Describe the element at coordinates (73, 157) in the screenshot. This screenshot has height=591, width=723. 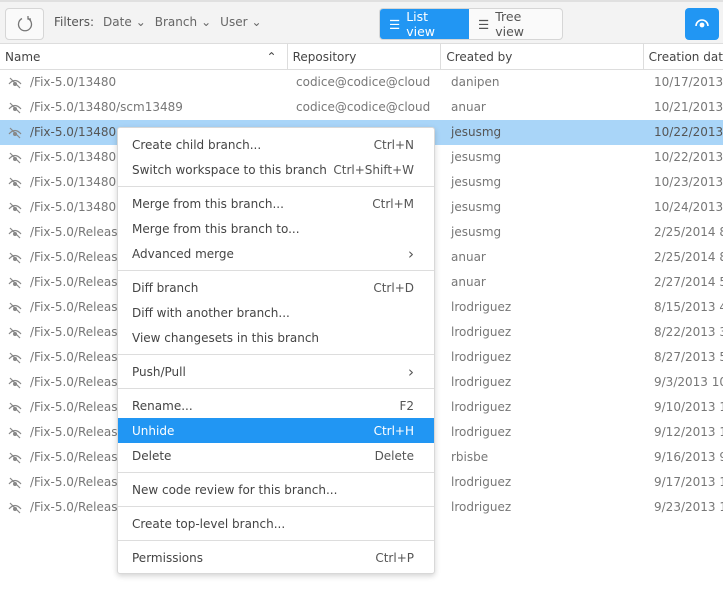
I see `branch-name: /Fix-5.0/13480` at that location.